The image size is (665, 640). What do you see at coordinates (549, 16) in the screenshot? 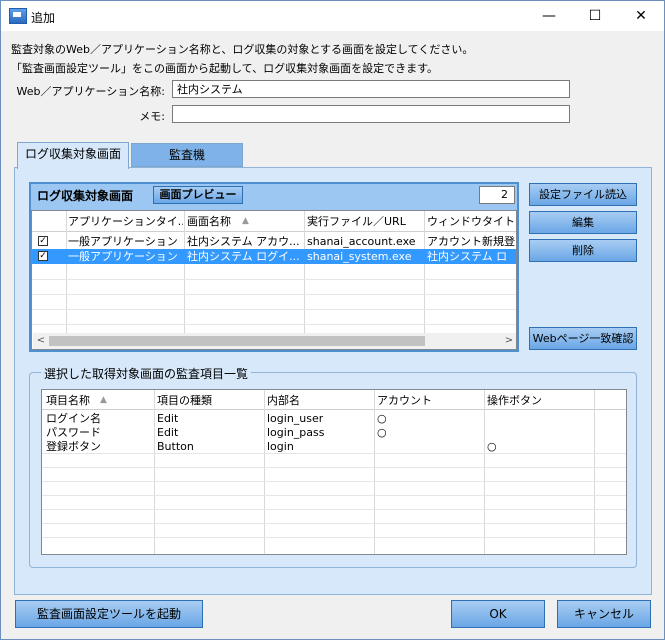
I see `minimize-button: —` at bounding box center [549, 16].